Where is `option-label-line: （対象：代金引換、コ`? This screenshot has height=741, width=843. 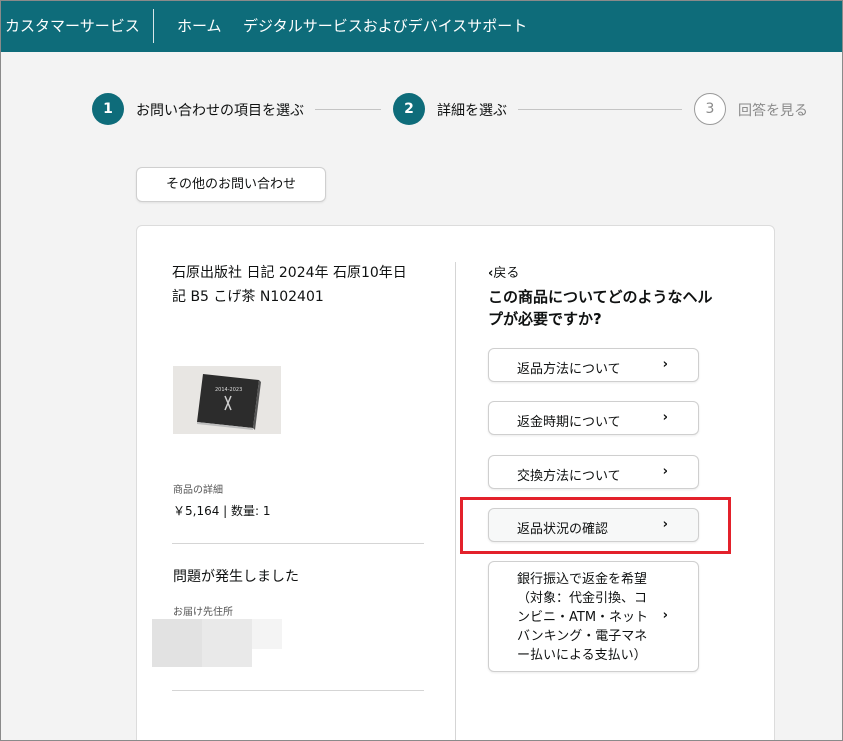
option-label-line: （対象：代金引換、コ is located at coordinates (582, 598).